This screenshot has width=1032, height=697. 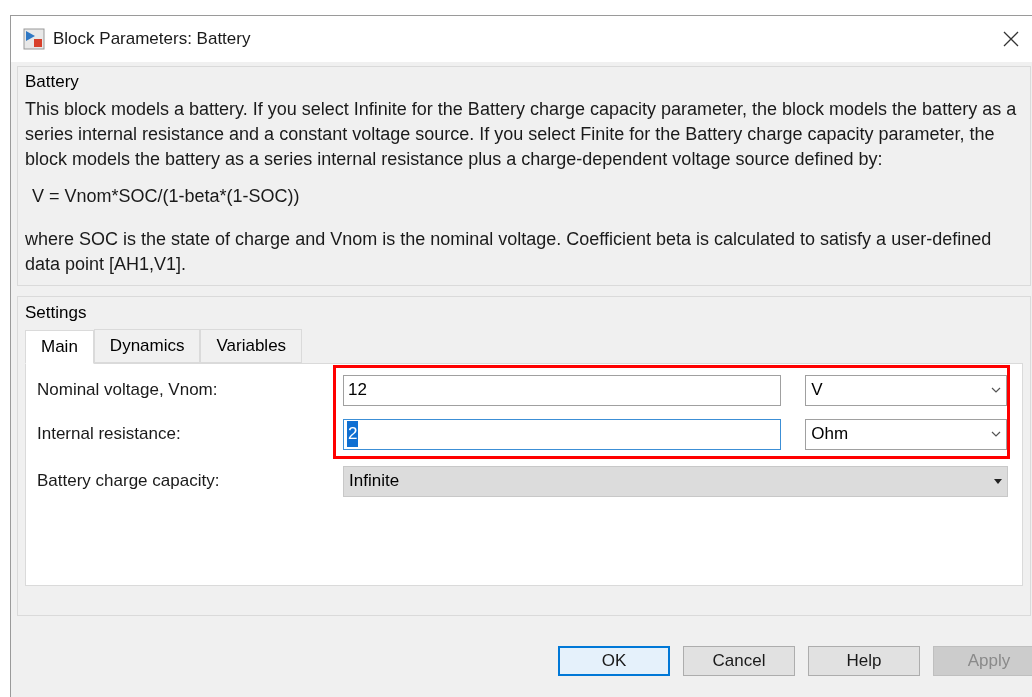 What do you see at coordinates (129, 481) in the screenshot?
I see `parameter-label: Battery charge capacity:` at bounding box center [129, 481].